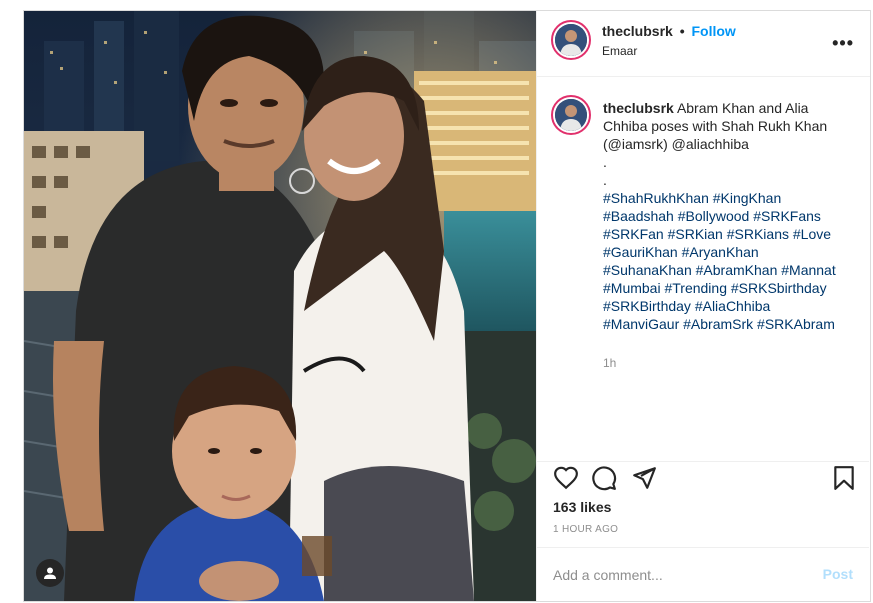 The image size is (873, 603). What do you see at coordinates (703, 44) in the screenshot?
I see `post-header: theclubsrk • Follow Emaar •••` at bounding box center [703, 44].